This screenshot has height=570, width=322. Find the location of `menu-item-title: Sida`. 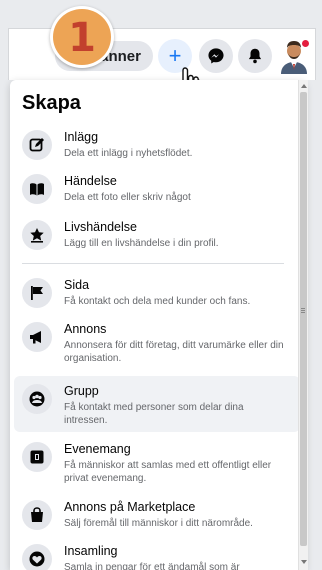

menu-item-title: Sida is located at coordinates (77, 285).